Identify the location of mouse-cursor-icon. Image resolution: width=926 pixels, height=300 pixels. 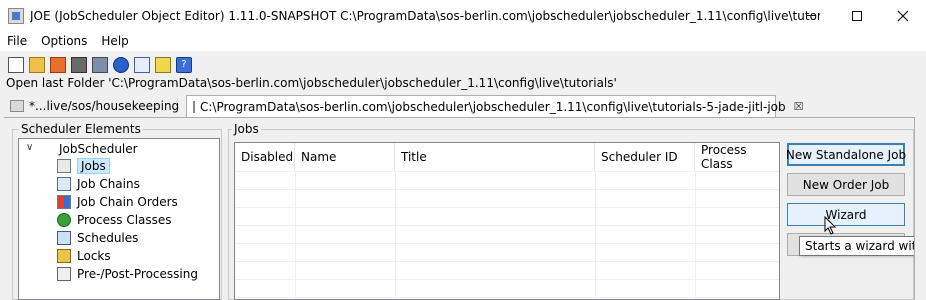
(830, 225).